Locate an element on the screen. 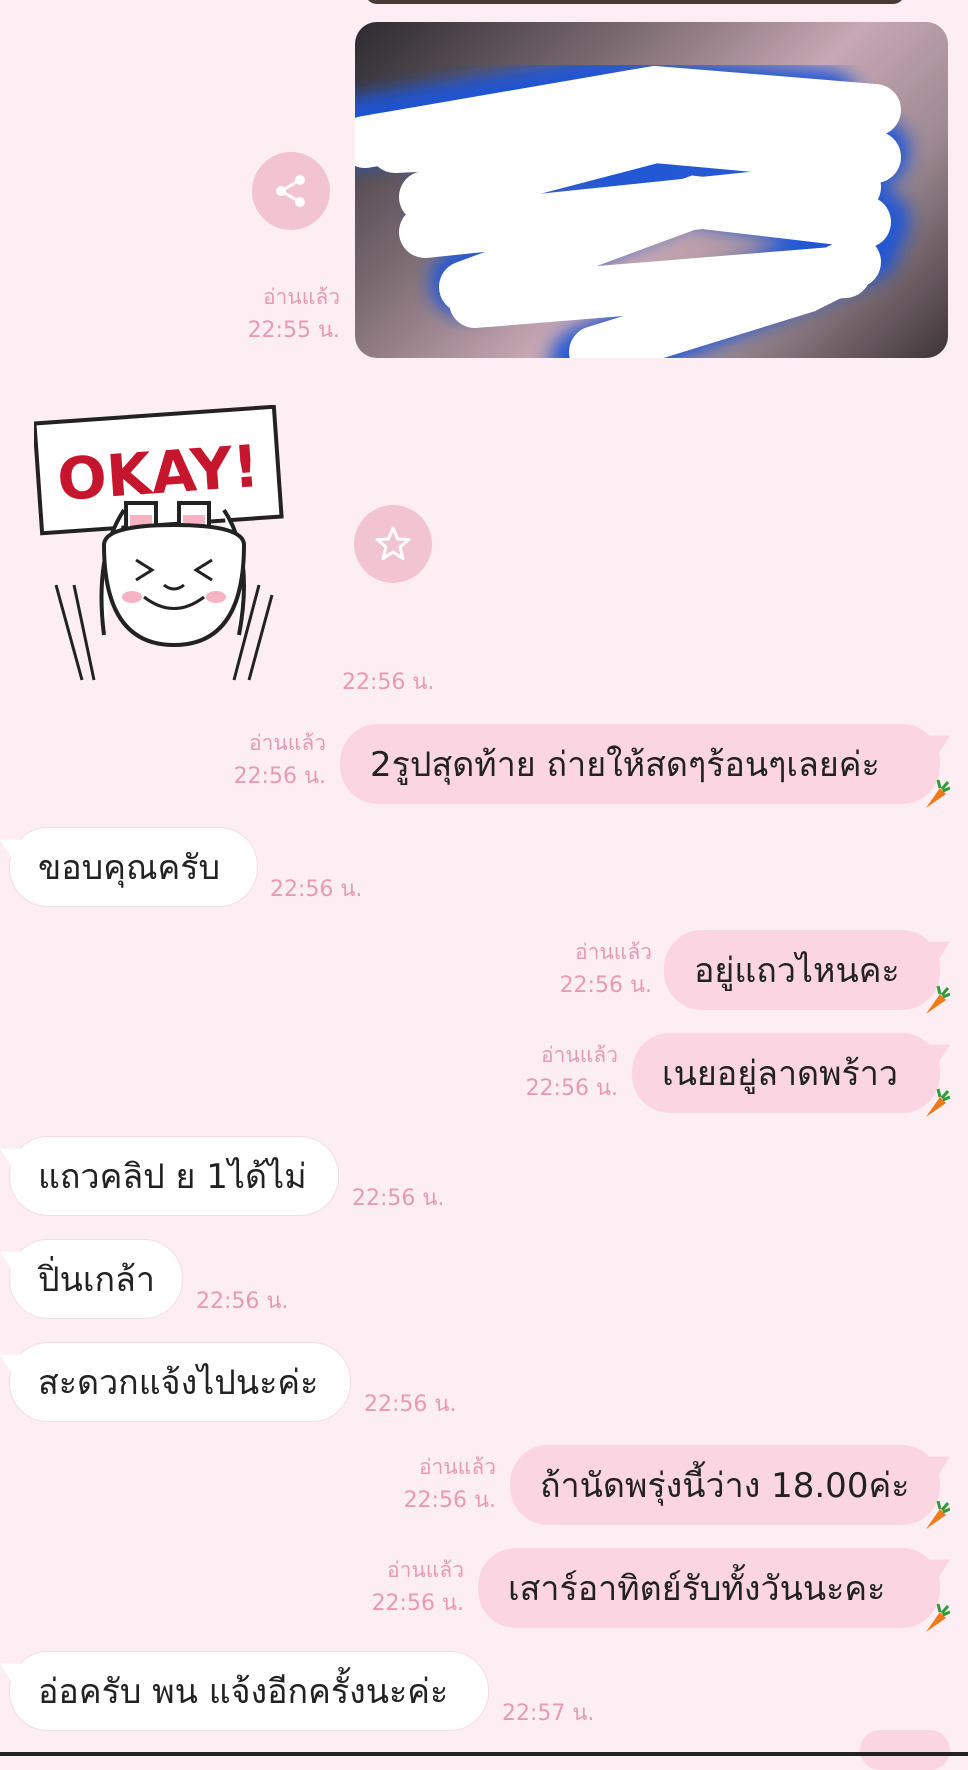  message-text: เสาร์อาทิตย์รับทั้งวันนะคะ is located at coordinates (697, 1589).